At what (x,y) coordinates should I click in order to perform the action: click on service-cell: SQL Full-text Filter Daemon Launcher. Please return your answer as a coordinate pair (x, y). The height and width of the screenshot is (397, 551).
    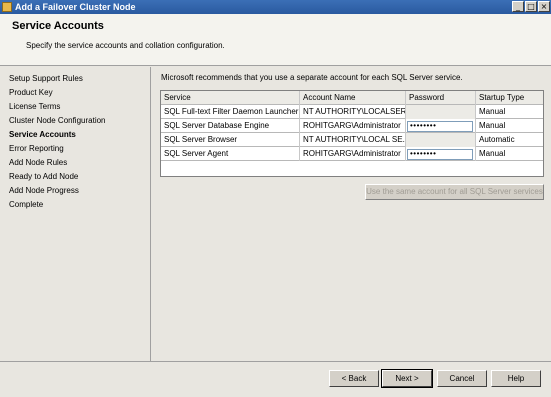
    Looking at the image, I should click on (230, 112).